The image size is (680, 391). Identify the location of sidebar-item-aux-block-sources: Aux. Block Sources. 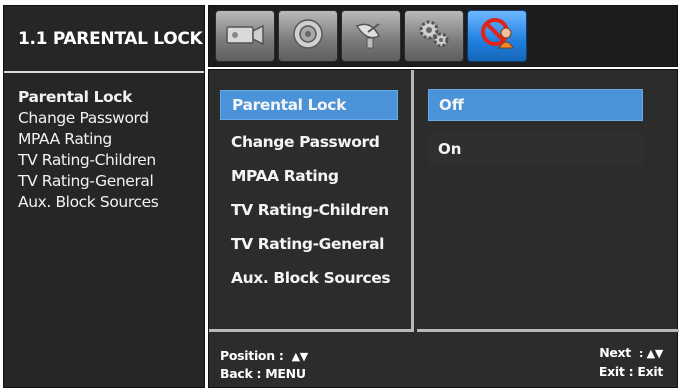
(88, 202).